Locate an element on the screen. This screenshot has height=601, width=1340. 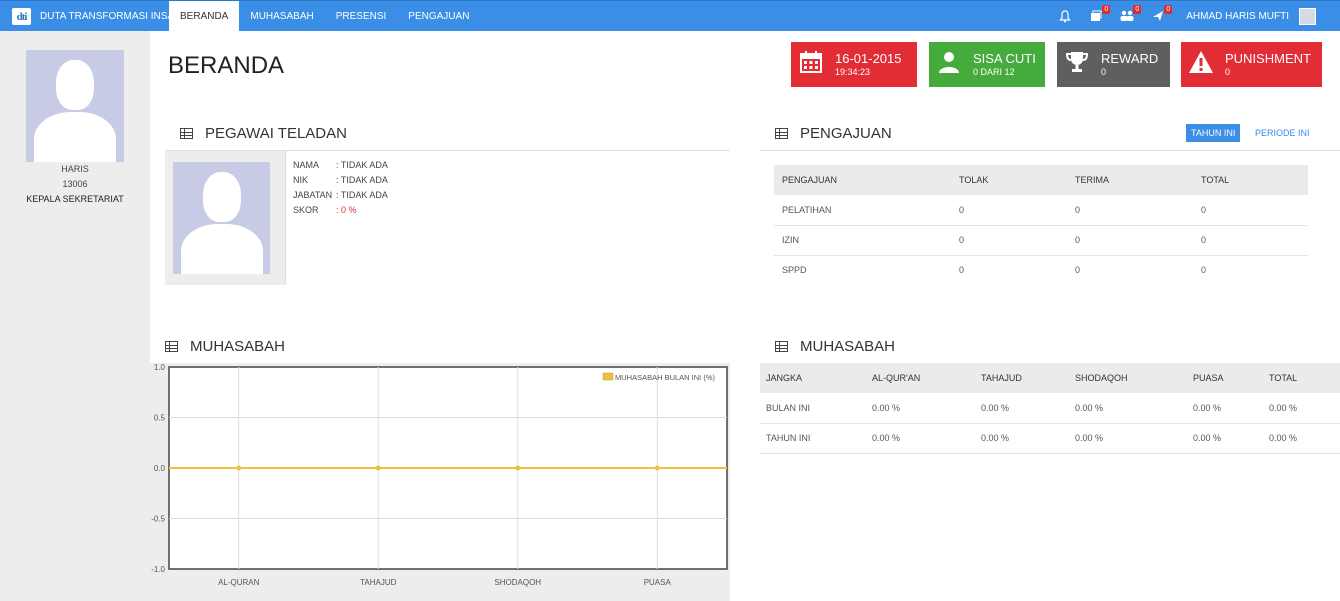
profile-position: KEPALA SEKRETARIAT is located at coordinates (75, 199).